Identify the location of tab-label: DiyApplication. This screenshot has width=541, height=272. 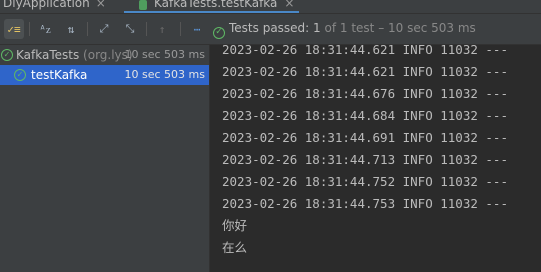
(46, 5).